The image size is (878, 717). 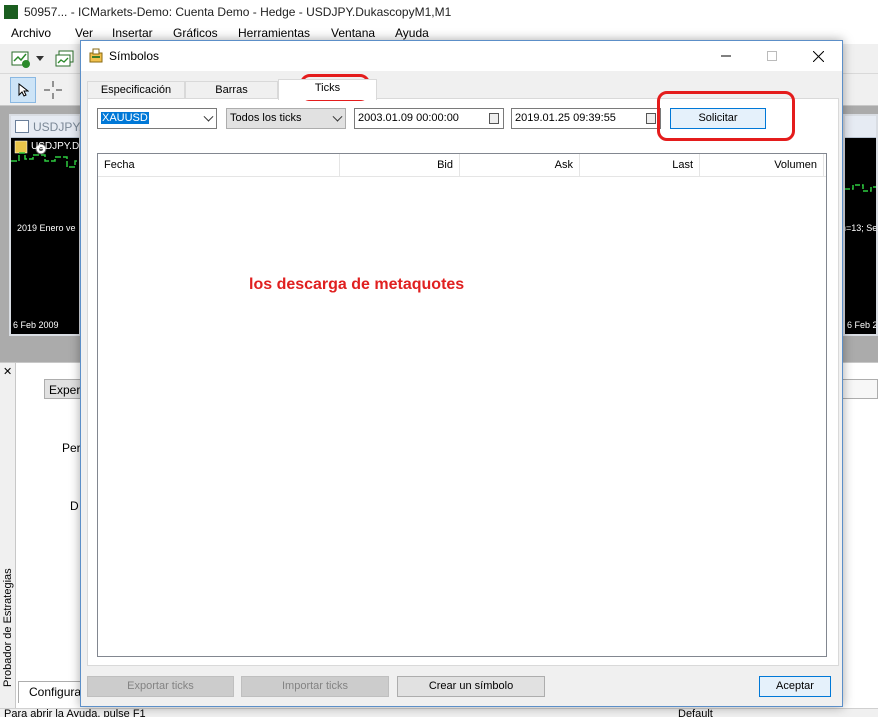 What do you see at coordinates (412, 33) in the screenshot?
I see `menu-ayuda: Ayuda` at bounding box center [412, 33].